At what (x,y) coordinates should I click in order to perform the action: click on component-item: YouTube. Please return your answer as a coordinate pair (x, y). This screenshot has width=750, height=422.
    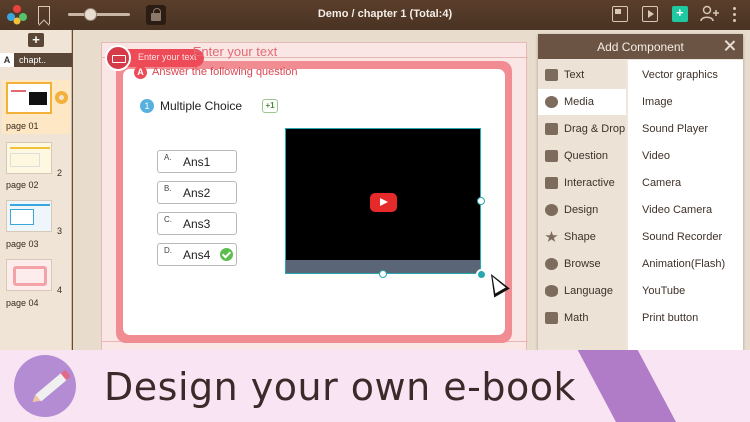
    Looking at the image, I should click on (685, 291).